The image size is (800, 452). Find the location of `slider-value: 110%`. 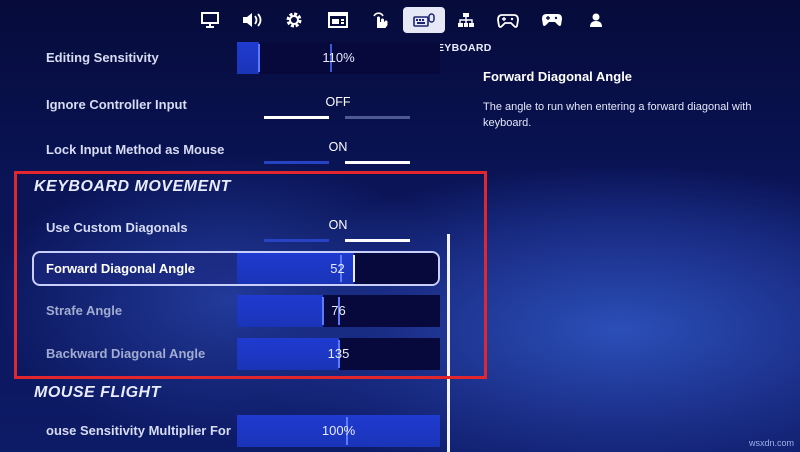

slider-value: 110% is located at coordinates (338, 57).